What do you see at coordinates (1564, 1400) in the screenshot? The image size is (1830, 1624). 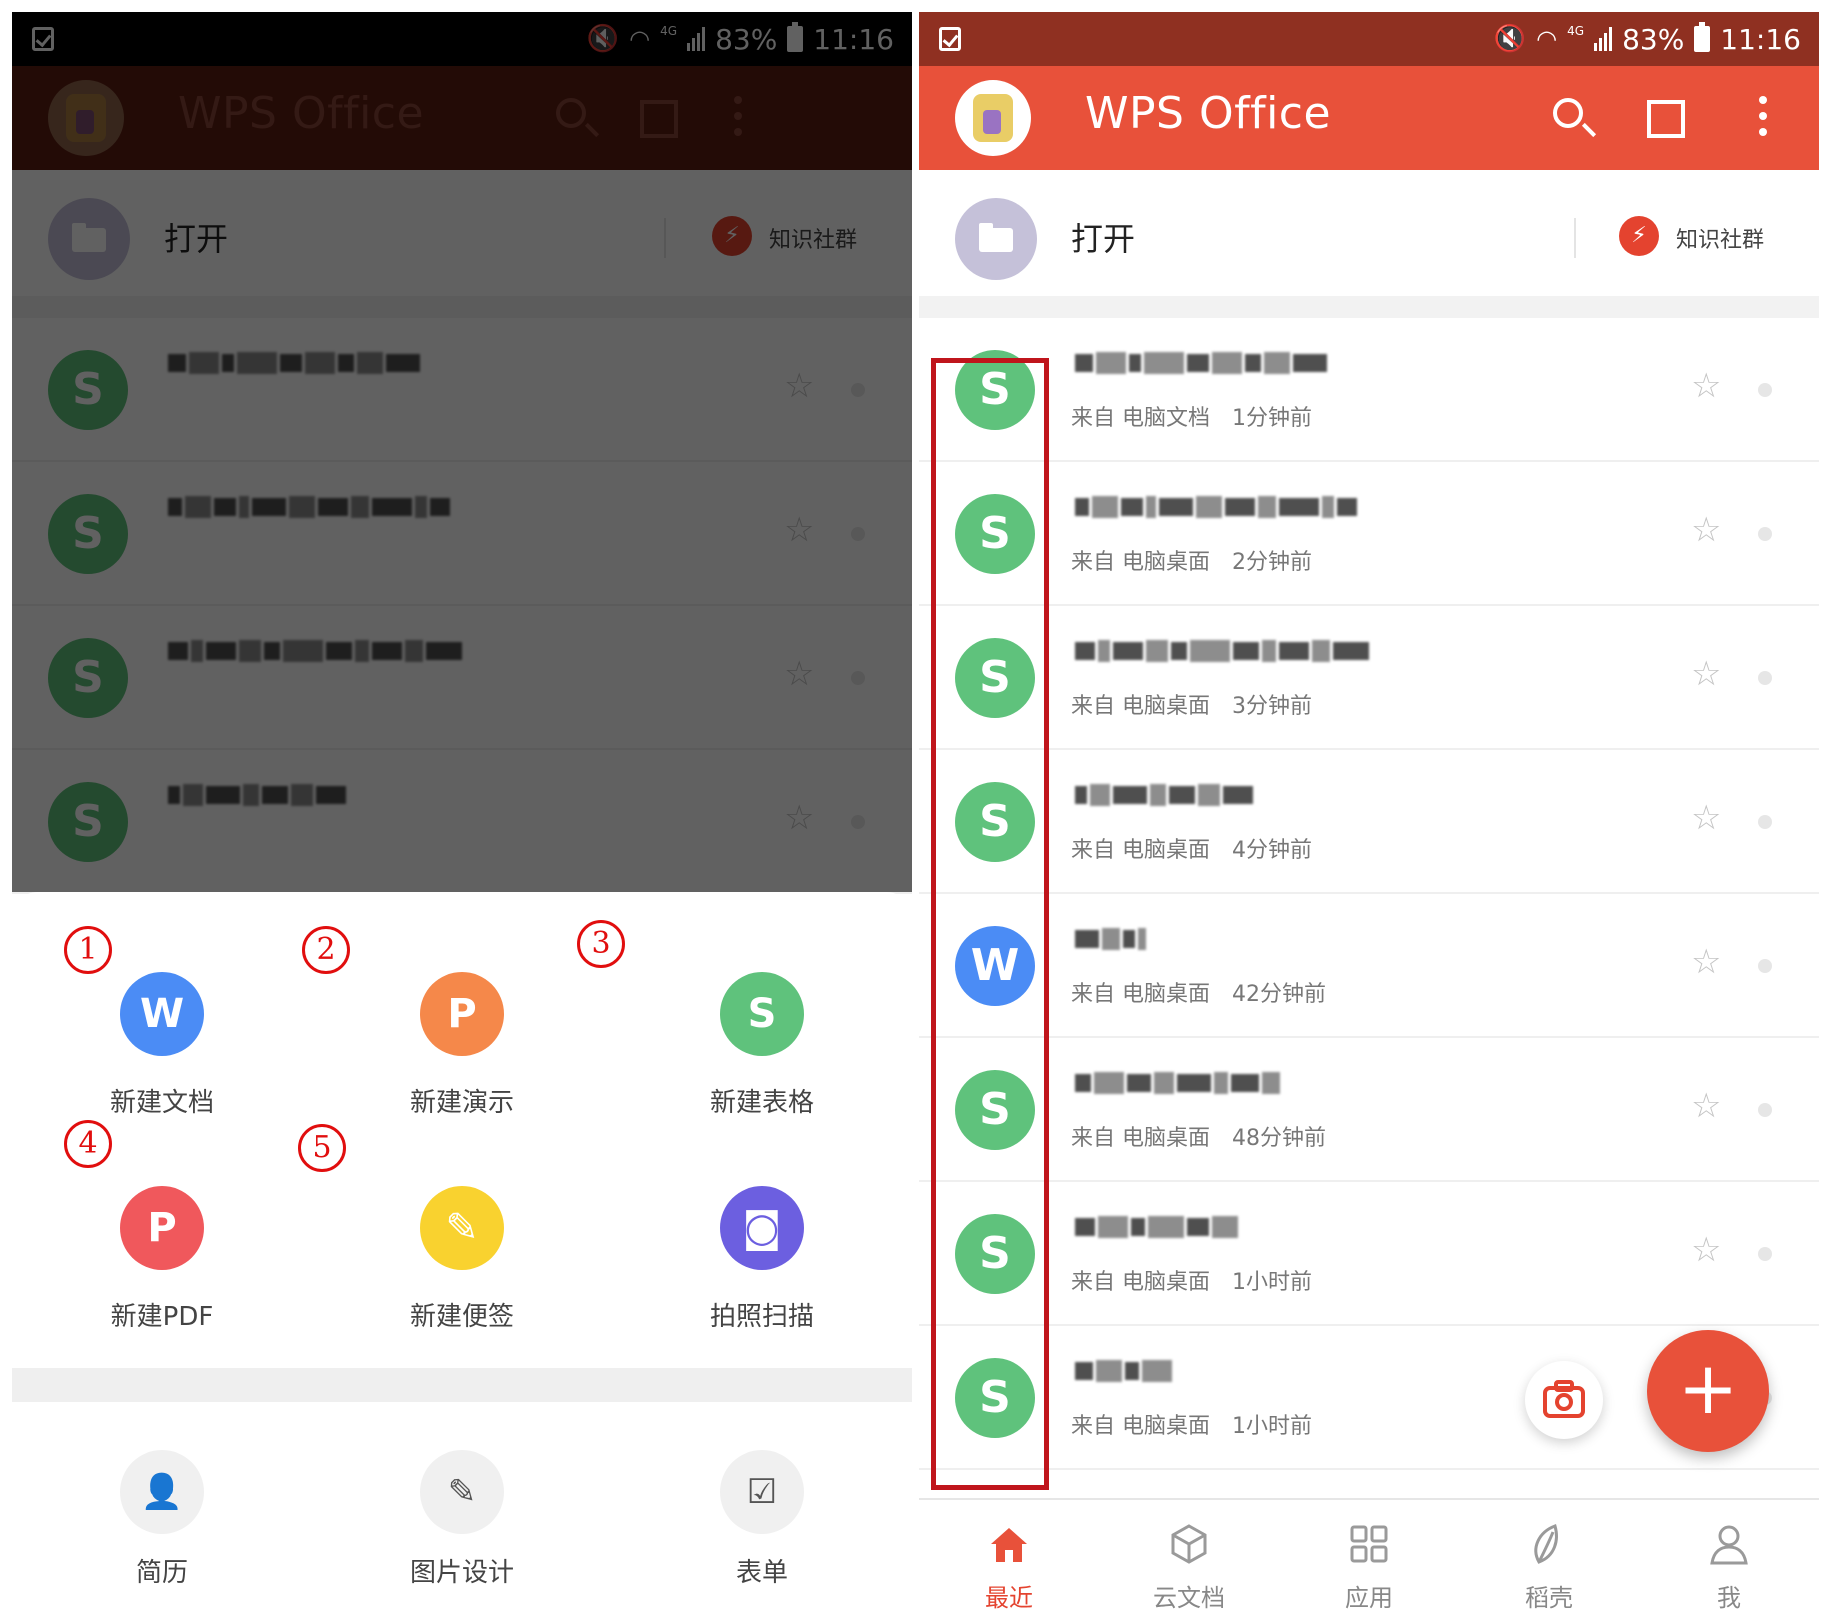 I see `camera-scan-button` at bounding box center [1564, 1400].